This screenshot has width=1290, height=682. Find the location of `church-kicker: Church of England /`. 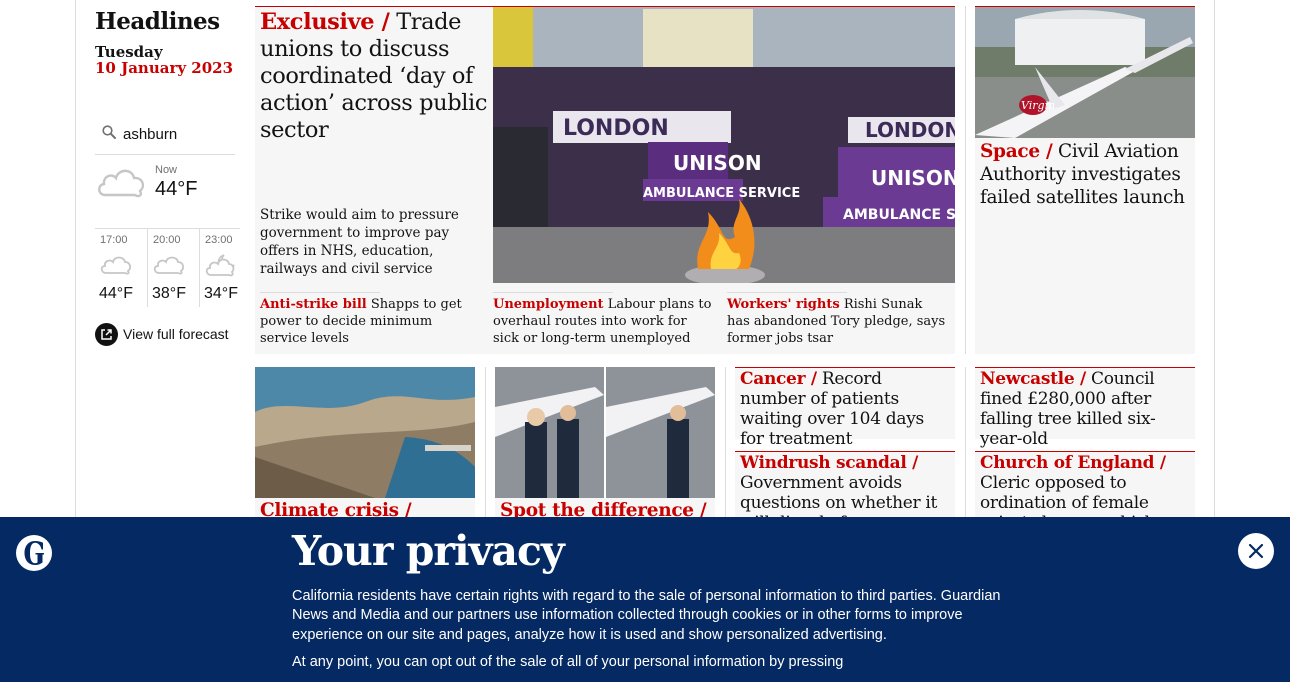

church-kicker: Church of England / is located at coordinates (1073, 463).